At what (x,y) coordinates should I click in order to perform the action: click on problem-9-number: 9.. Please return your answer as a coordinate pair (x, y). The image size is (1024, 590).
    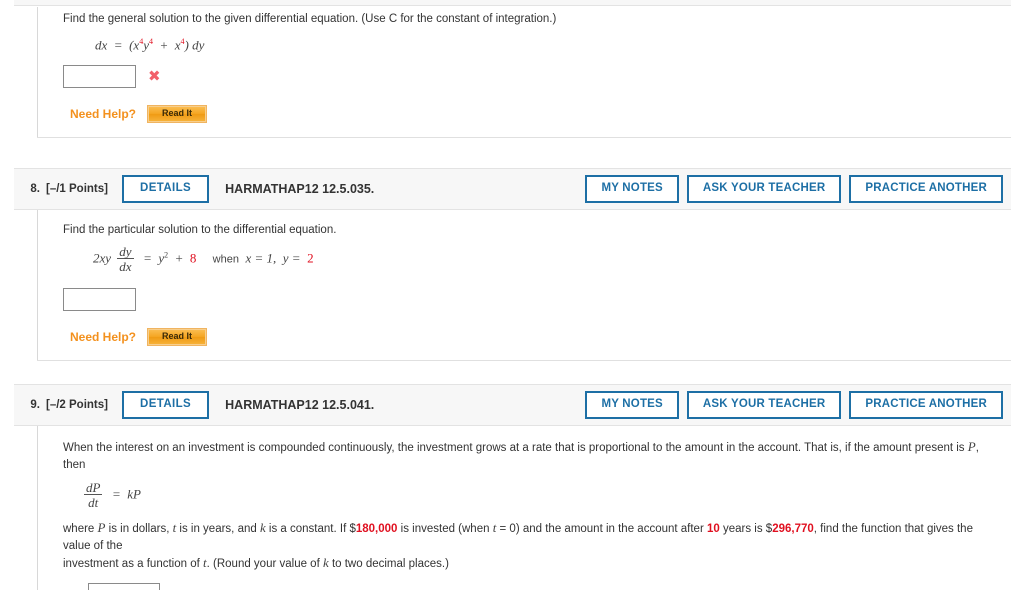
    Looking at the image, I should click on (35, 405).